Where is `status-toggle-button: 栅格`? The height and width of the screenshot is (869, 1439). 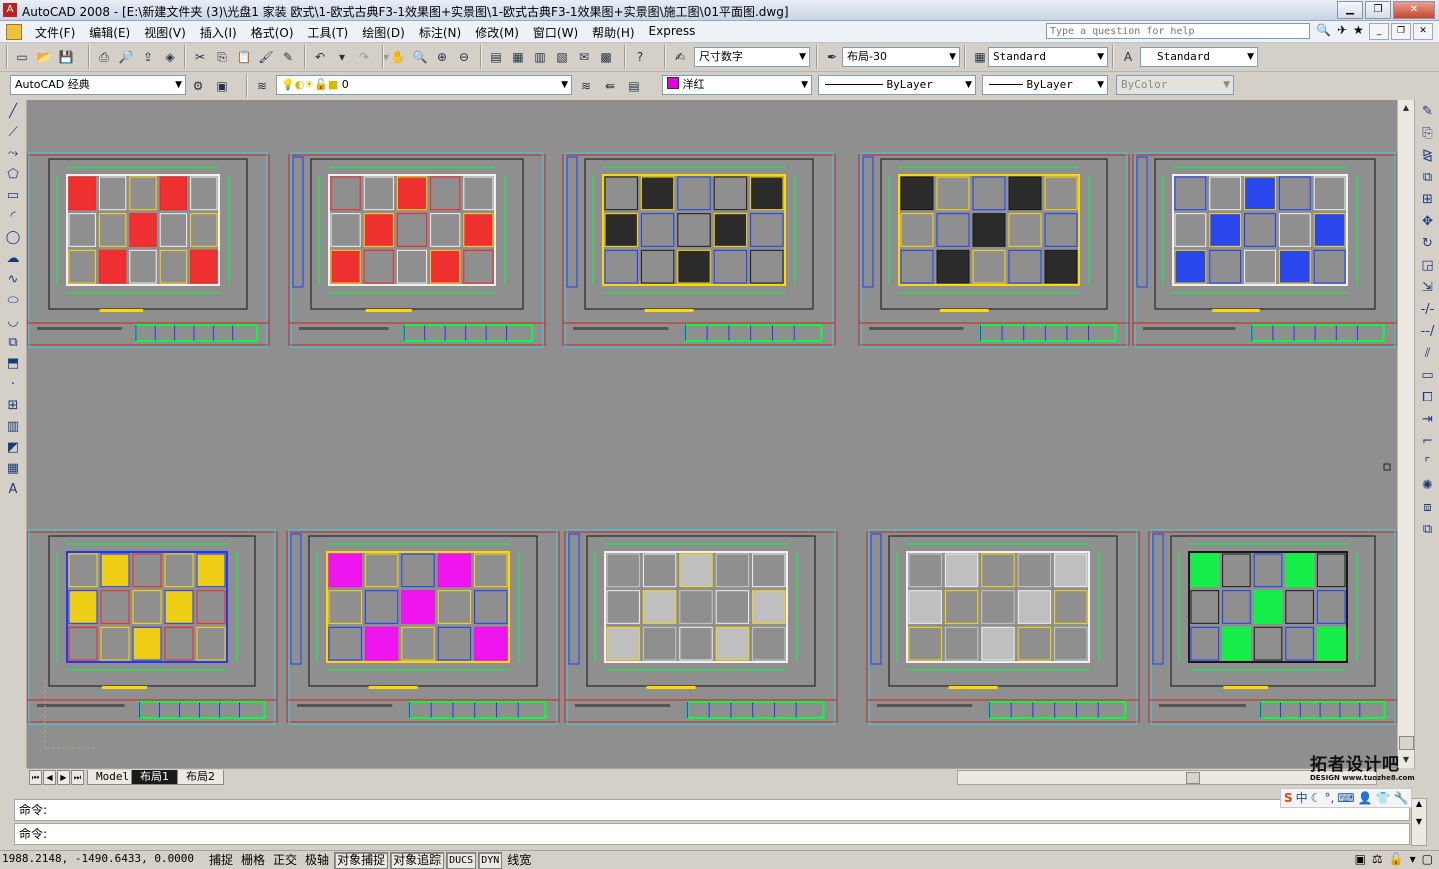
status-toggle-button: 栅格 is located at coordinates (253, 860).